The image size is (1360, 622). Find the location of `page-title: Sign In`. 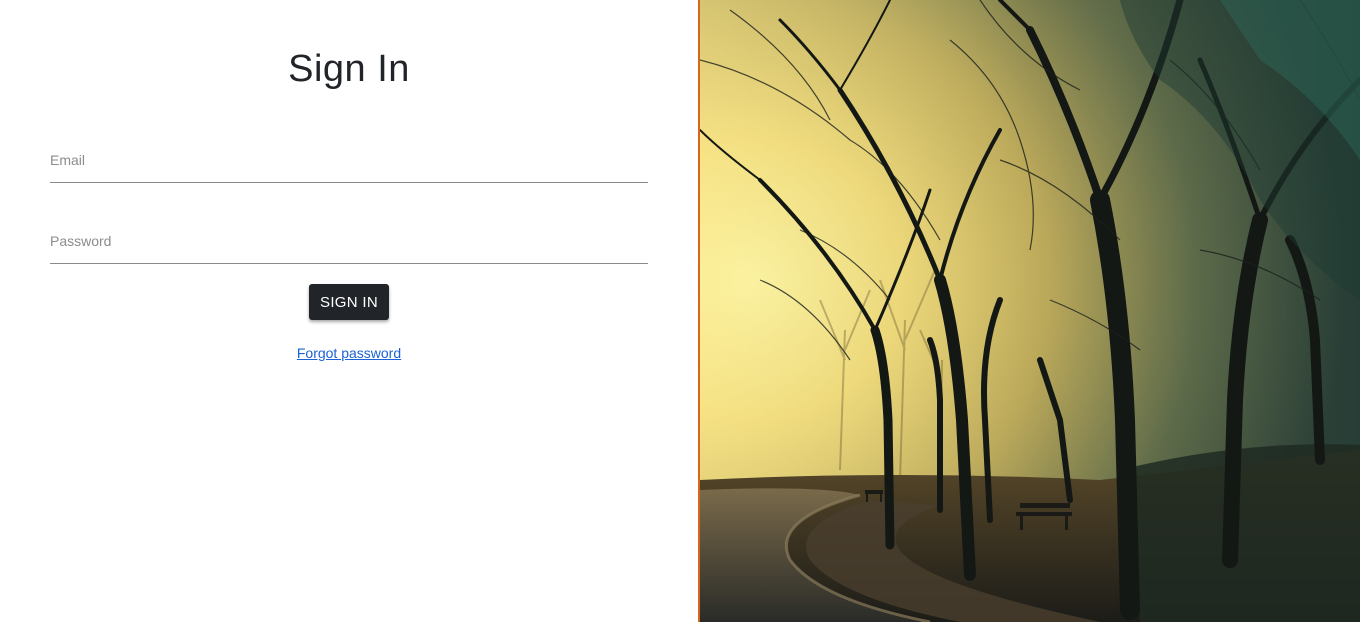

page-title: Sign In is located at coordinates (349, 69).